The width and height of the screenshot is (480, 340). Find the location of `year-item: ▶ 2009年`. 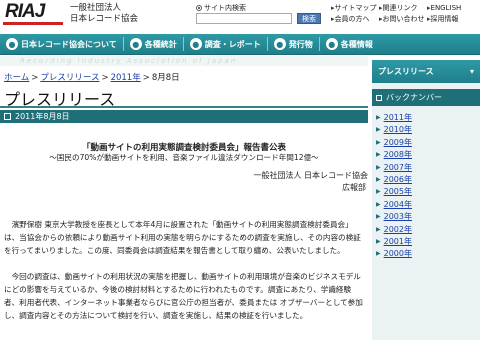

year-item: ▶ 2009年 is located at coordinates (428, 143).